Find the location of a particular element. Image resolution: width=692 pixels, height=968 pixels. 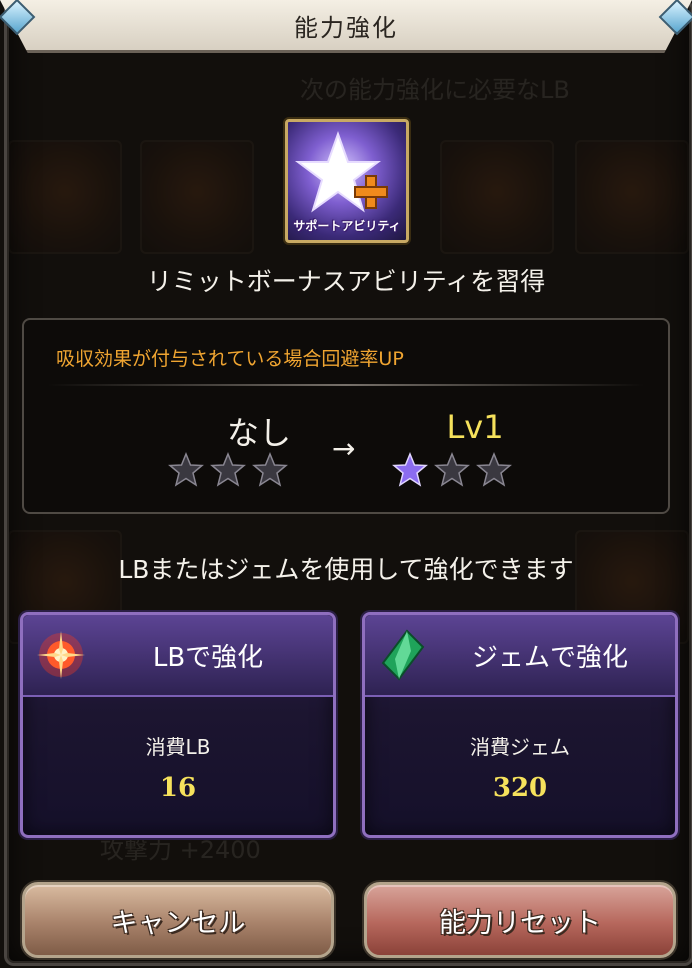

reset-ability-button: 能力リセット is located at coordinates (520, 920).